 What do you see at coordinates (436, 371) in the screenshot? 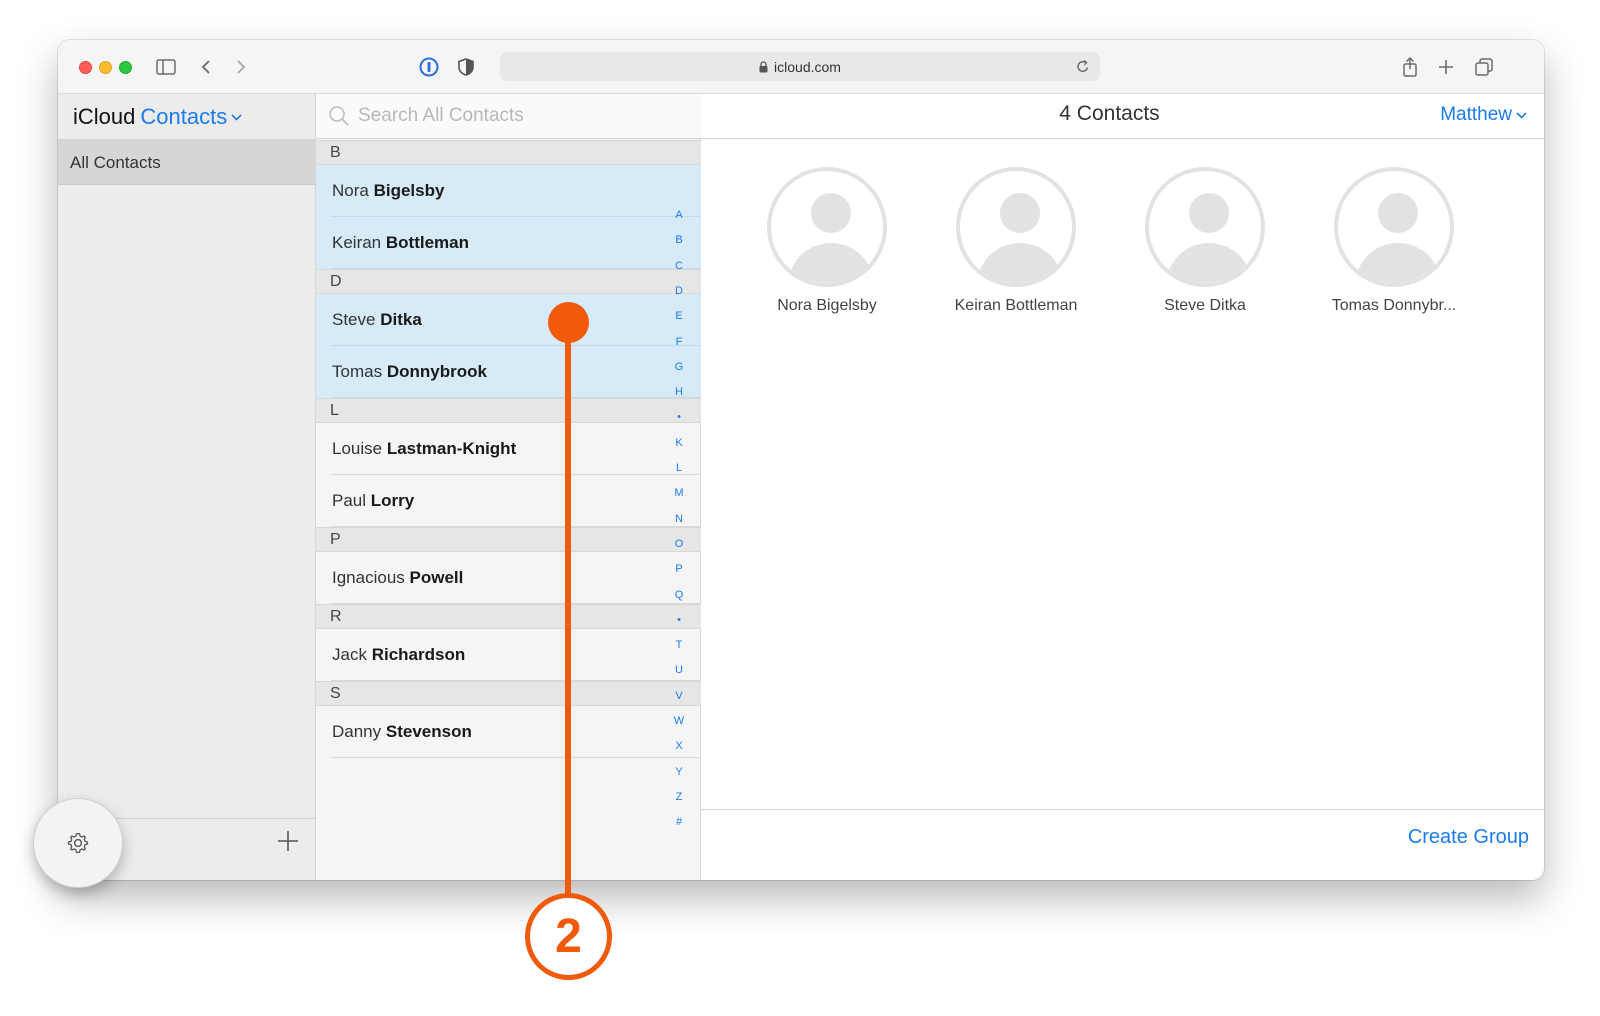
I see `contact-last-name: Donnybrook` at bounding box center [436, 371].